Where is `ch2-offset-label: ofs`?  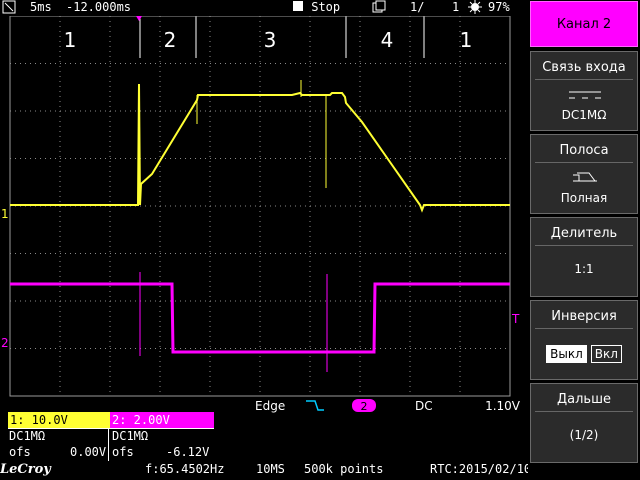
ch2-offset-label: ofs is located at coordinates (123, 452).